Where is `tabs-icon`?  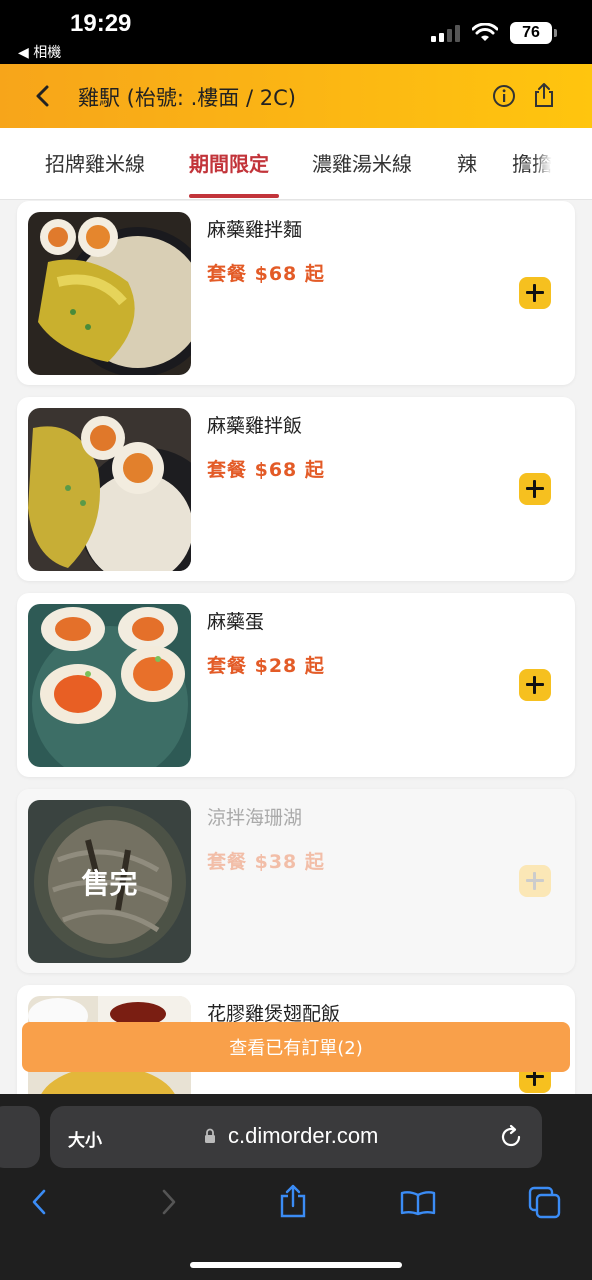
tabs-icon is located at coordinates (545, 1203).